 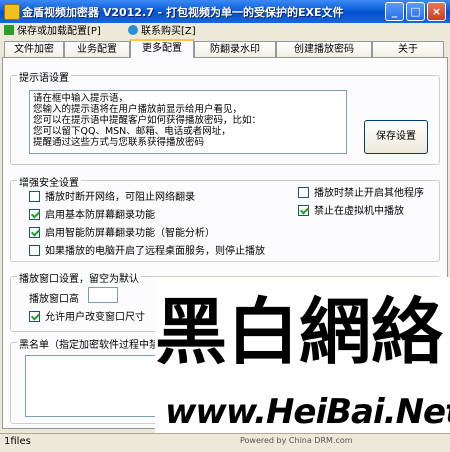 I want to click on block-virtual-machine-checkbox: 禁止在虚拟机中播放, so click(x=351, y=211).